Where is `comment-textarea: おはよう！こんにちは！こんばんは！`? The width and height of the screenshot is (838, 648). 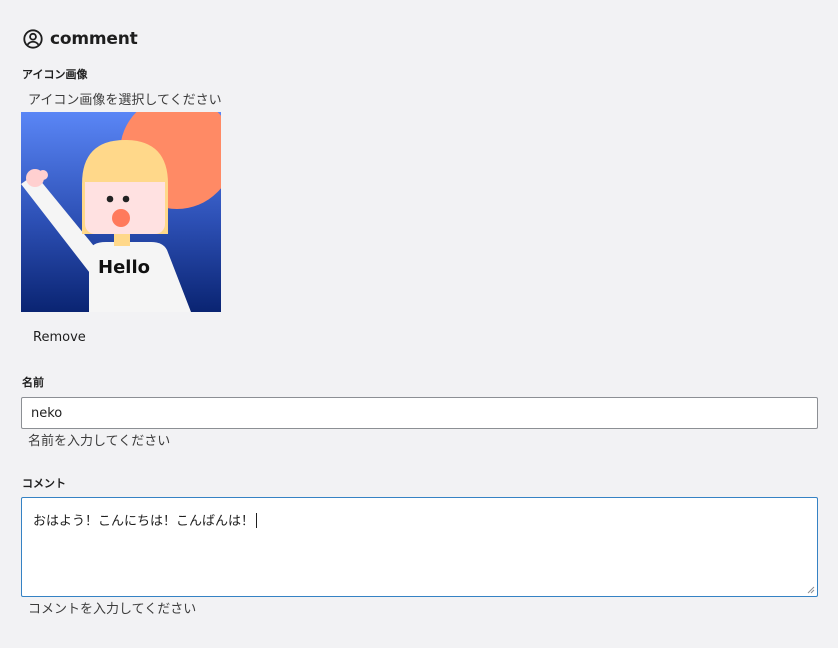
comment-textarea: おはよう！こんにちは！こんばんは！ is located at coordinates (419, 547).